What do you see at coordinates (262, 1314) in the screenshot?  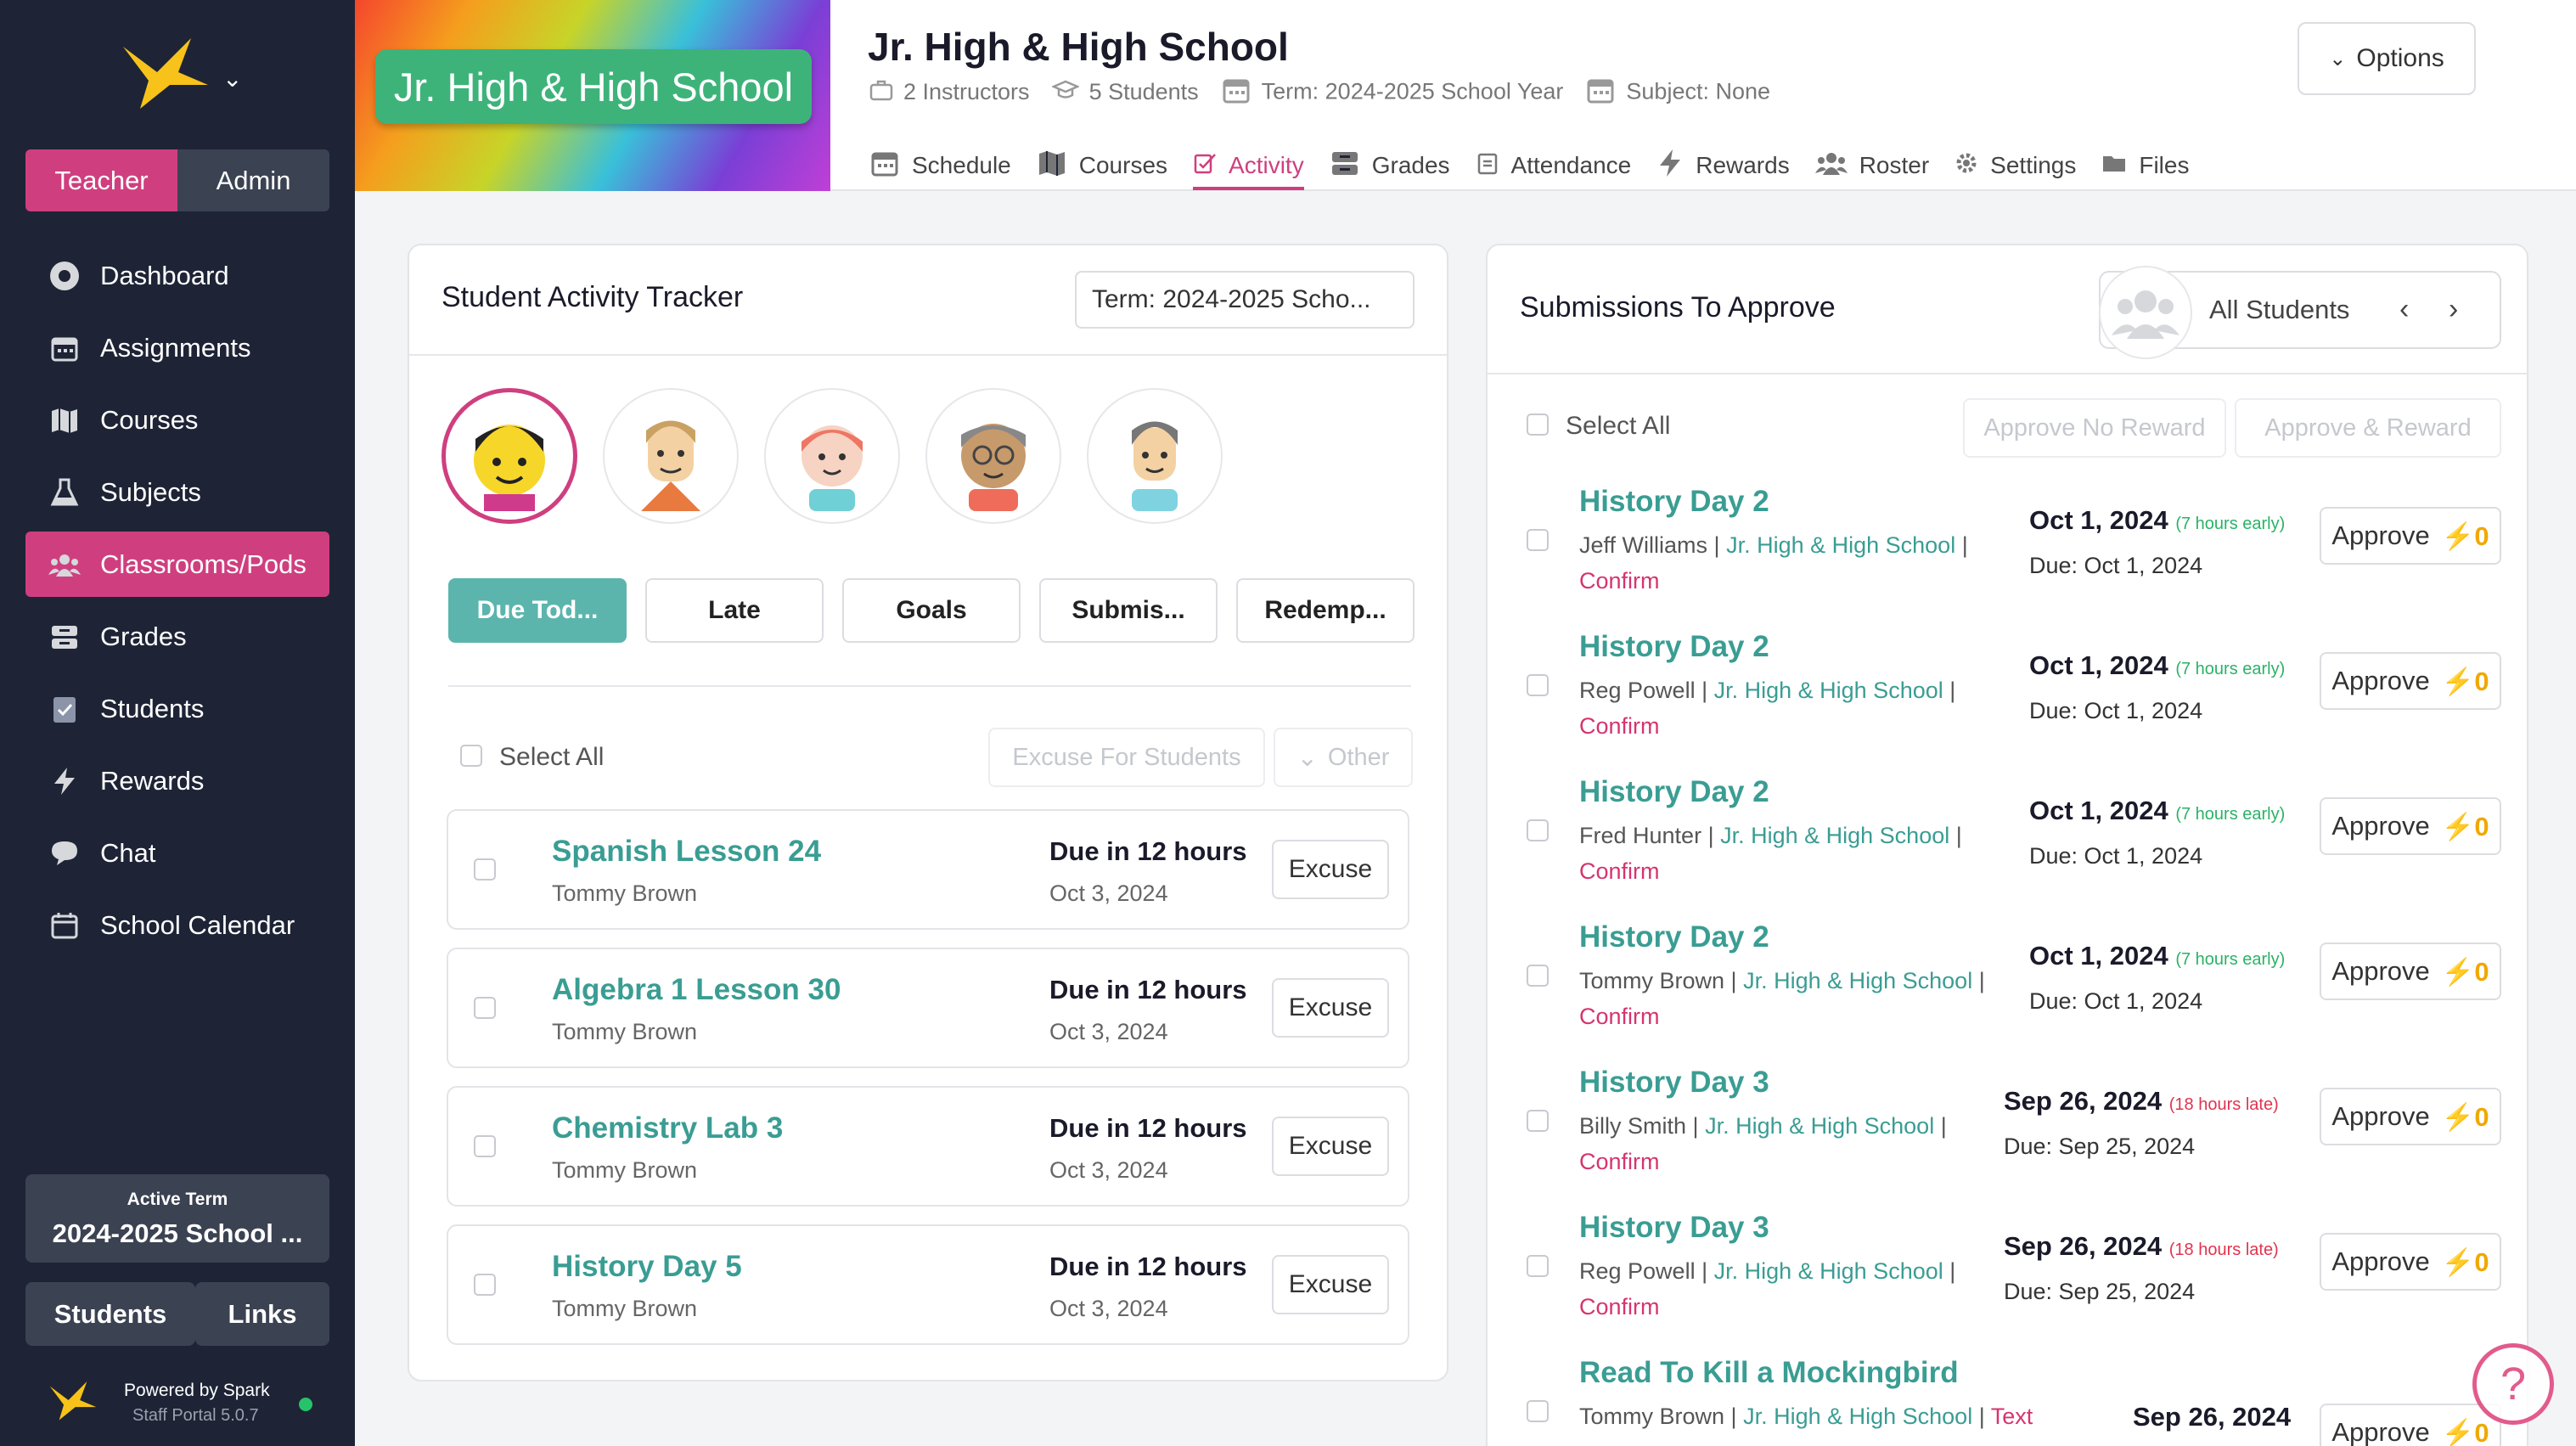 I see `links-button: Links` at bounding box center [262, 1314].